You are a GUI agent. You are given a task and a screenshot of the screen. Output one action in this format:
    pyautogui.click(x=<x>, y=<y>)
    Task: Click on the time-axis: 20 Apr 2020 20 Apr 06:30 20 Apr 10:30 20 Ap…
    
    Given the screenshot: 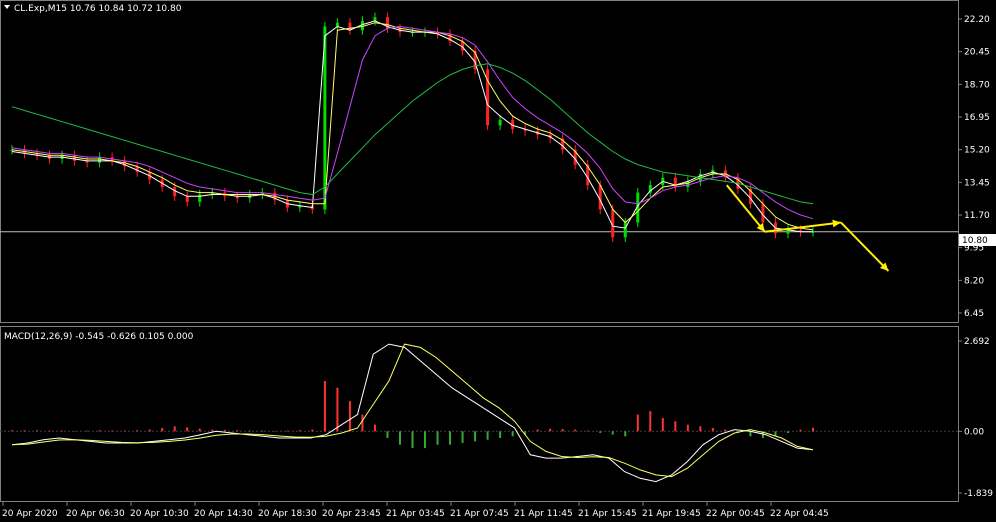 What is the action you would take?
    pyautogui.click(x=415, y=510)
    